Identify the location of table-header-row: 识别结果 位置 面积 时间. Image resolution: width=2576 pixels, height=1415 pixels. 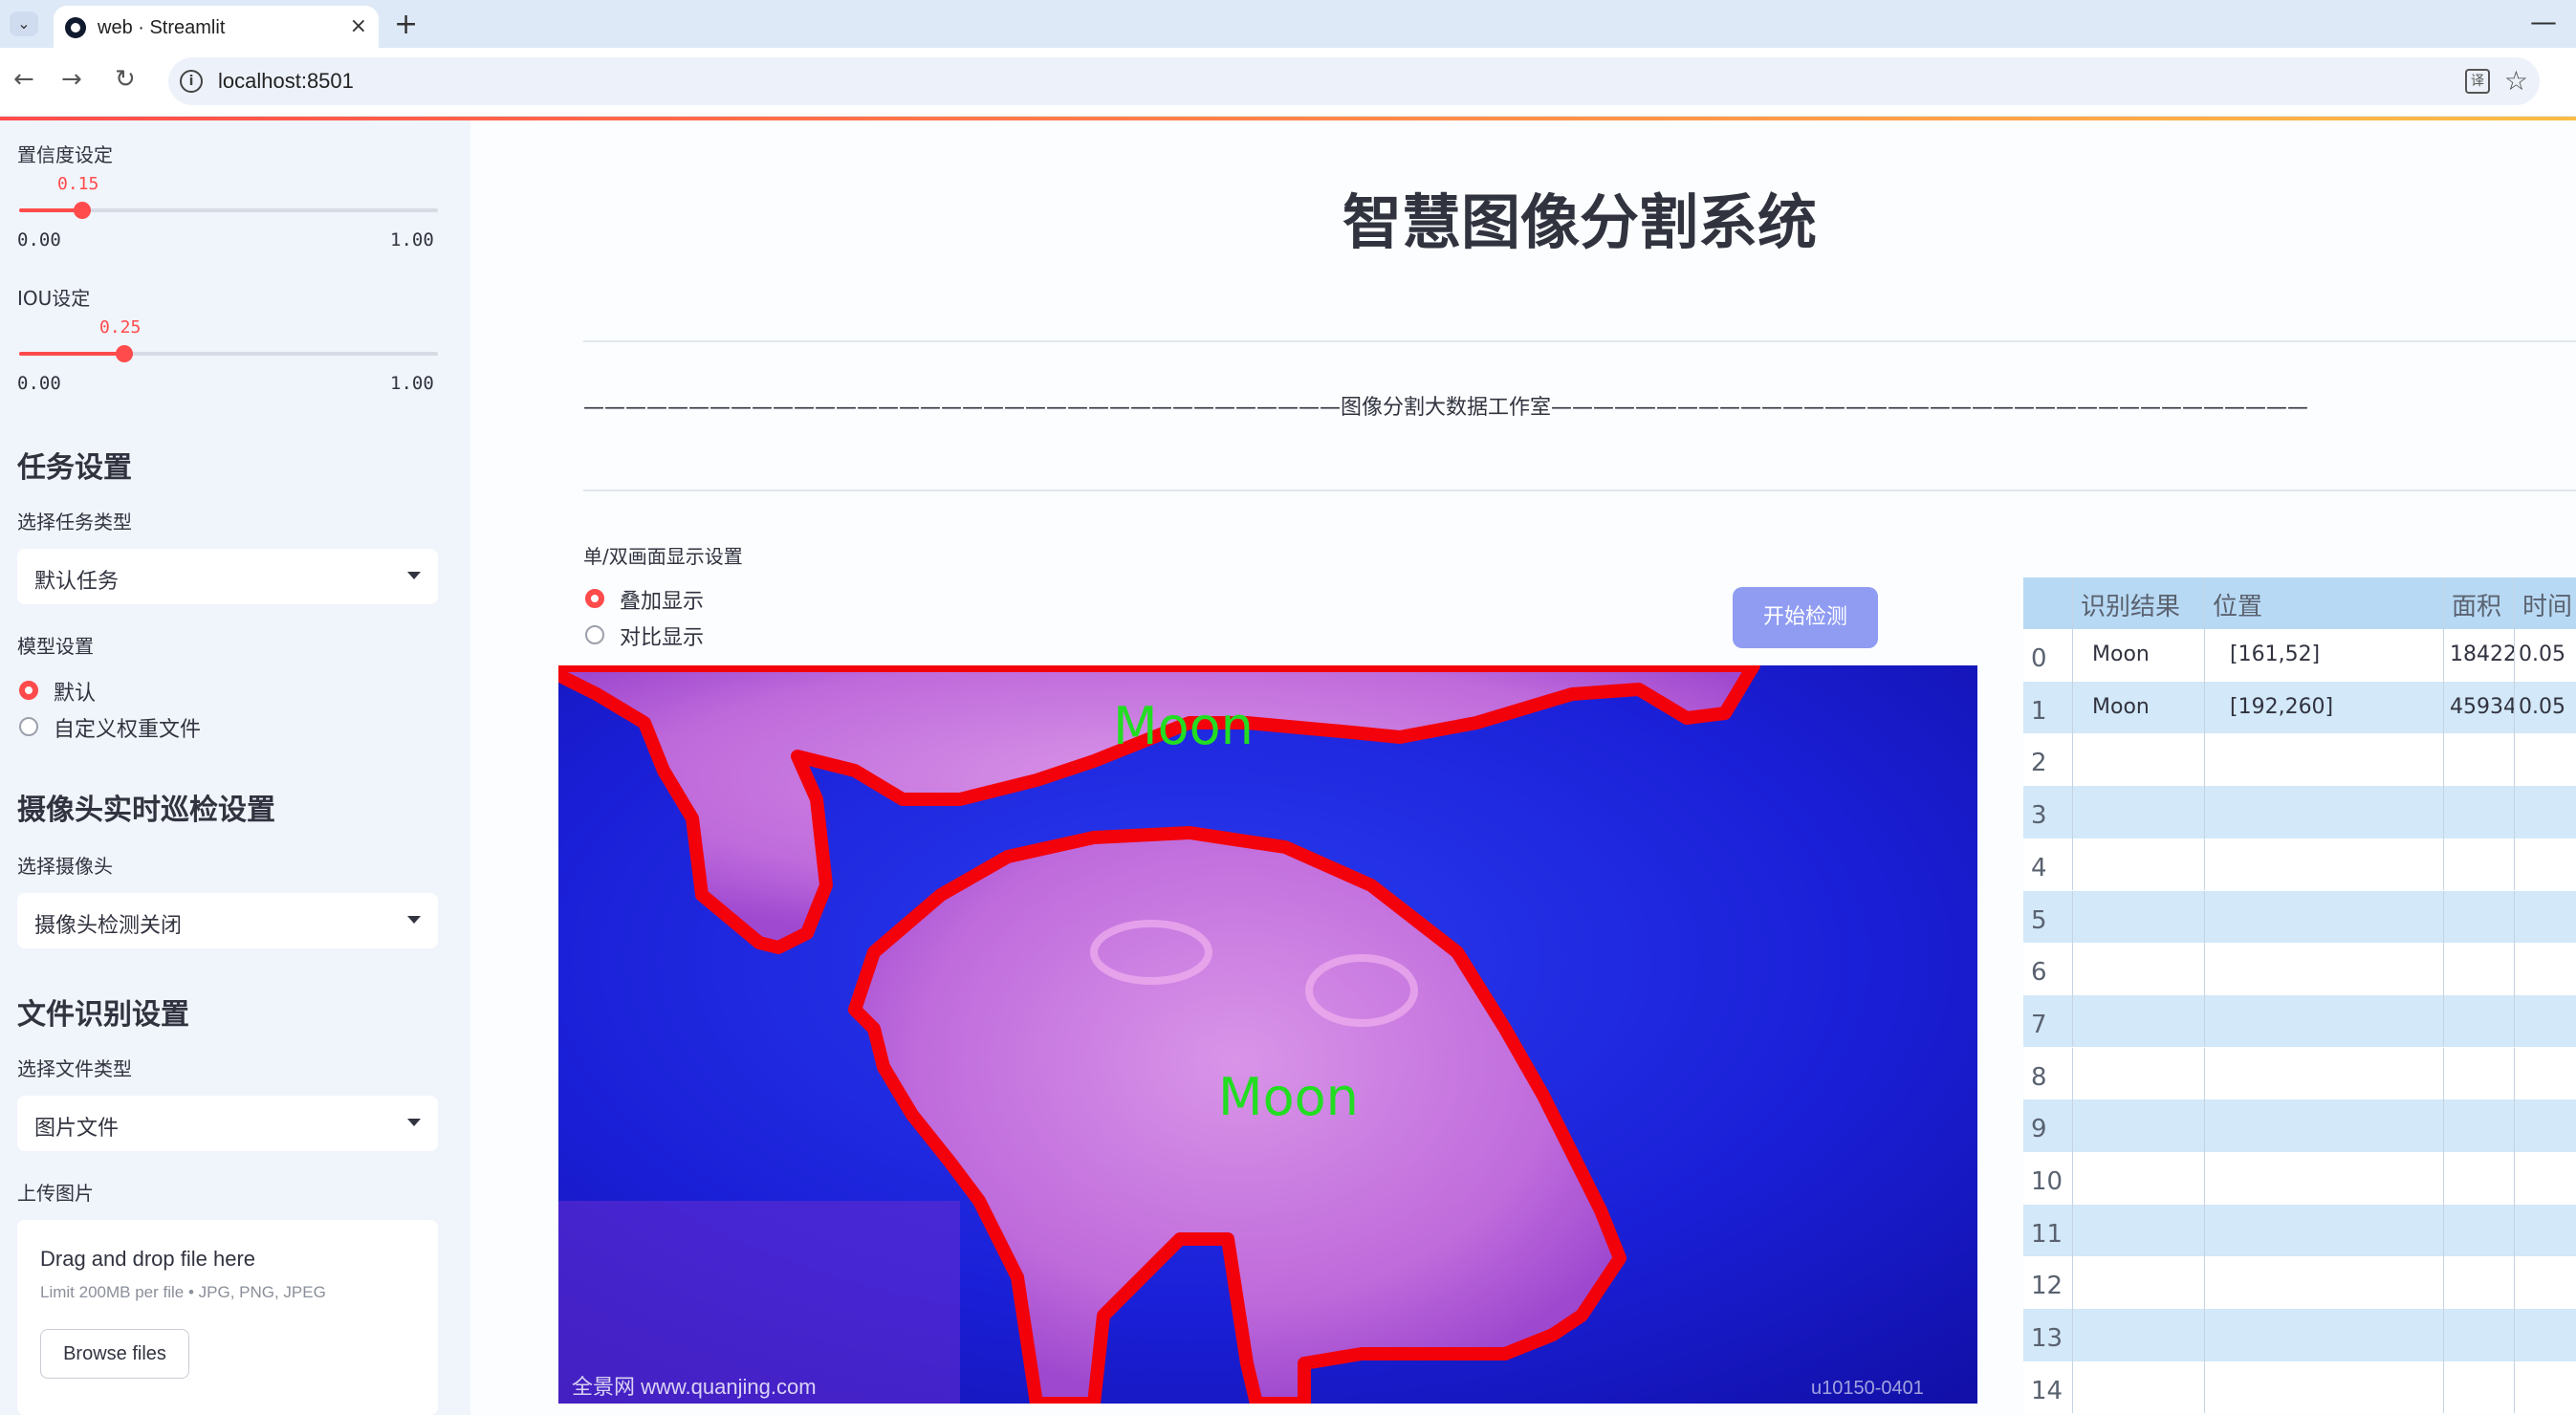
(2299, 603).